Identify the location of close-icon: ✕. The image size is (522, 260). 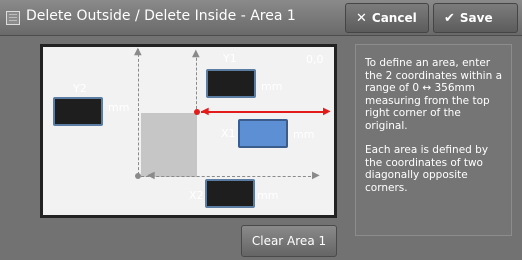
(361, 18).